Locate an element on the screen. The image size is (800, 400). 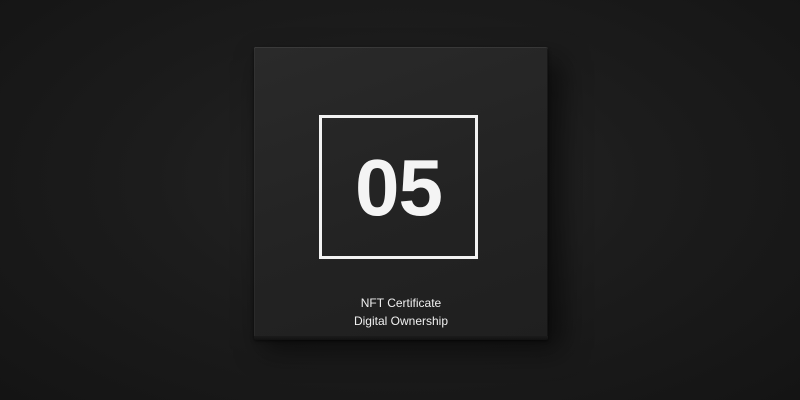
caption-subtitle: Digital Ownership is located at coordinates (401, 321).